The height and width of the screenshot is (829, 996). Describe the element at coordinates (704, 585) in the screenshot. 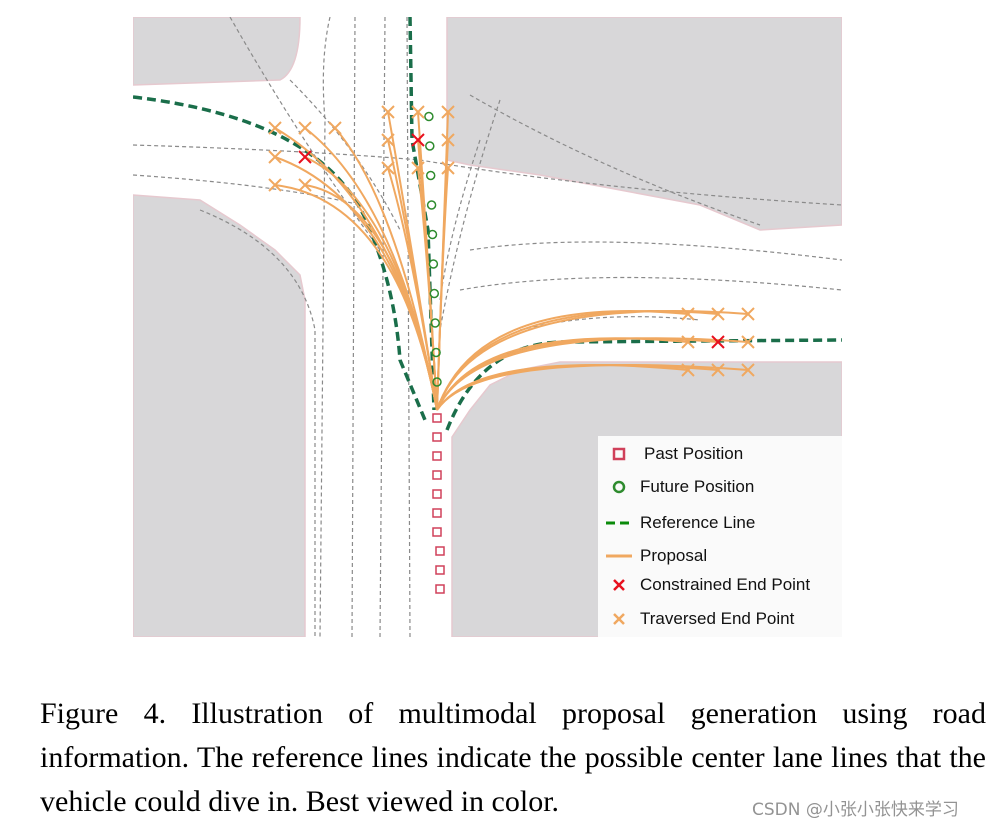

I see `legend-item-constrained-end-point: Constrained End Point` at that location.